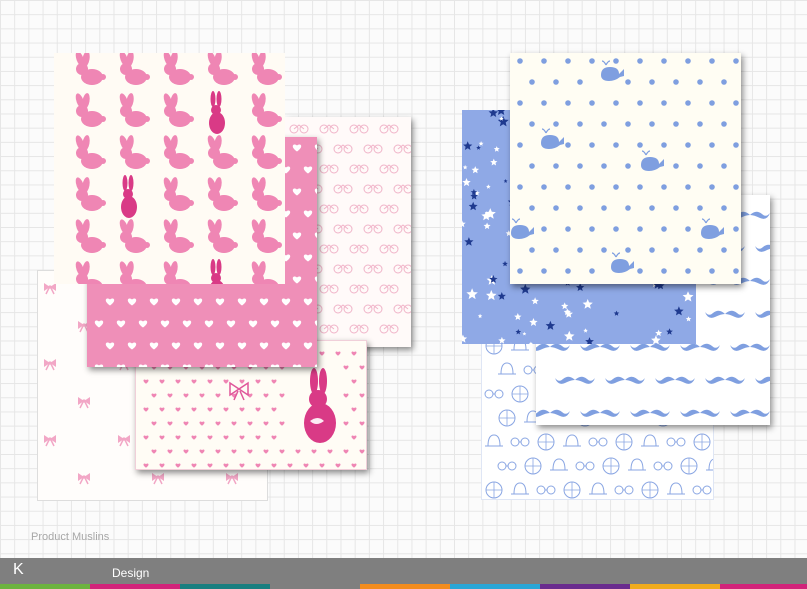 This screenshot has height=589, width=807. I want to click on bunny-print, so click(169, 168).